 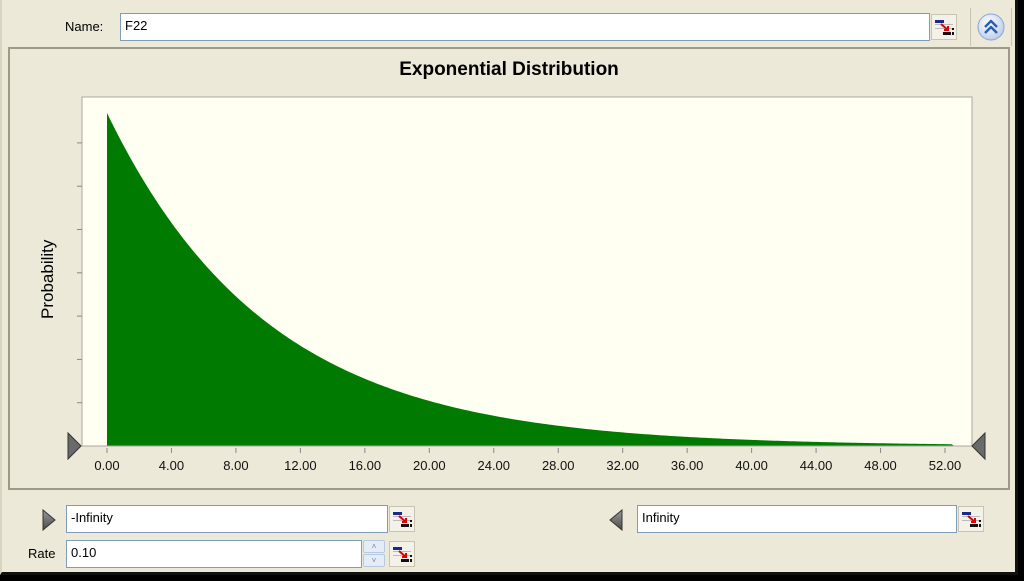 What do you see at coordinates (84, 26) in the screenshot?
I see `name-label: Name:` at bounding box center [84, 26].